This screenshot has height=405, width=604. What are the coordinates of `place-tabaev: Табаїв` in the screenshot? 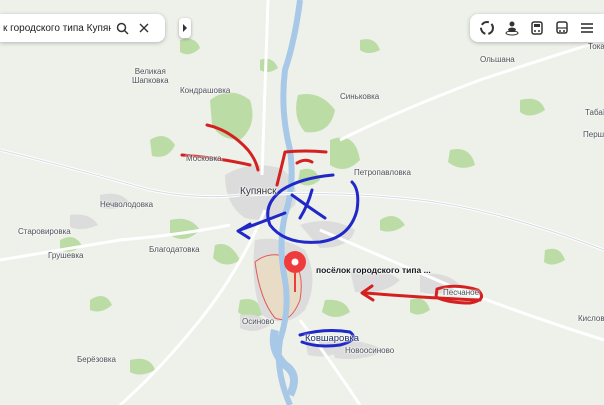 It's located at (594, 112).